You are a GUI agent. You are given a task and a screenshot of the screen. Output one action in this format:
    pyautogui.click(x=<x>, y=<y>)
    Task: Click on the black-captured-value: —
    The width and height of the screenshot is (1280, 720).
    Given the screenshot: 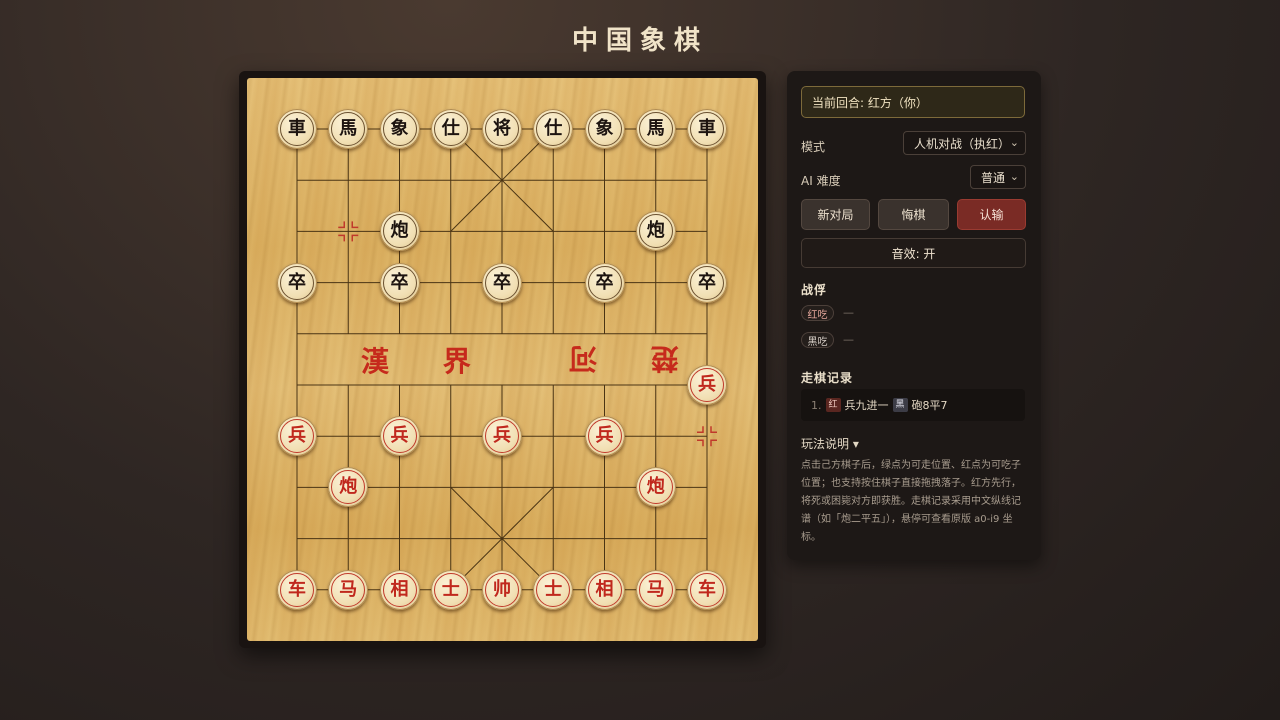 What is the action you would take?
    pyautogui.click(x=848, y=339)
    